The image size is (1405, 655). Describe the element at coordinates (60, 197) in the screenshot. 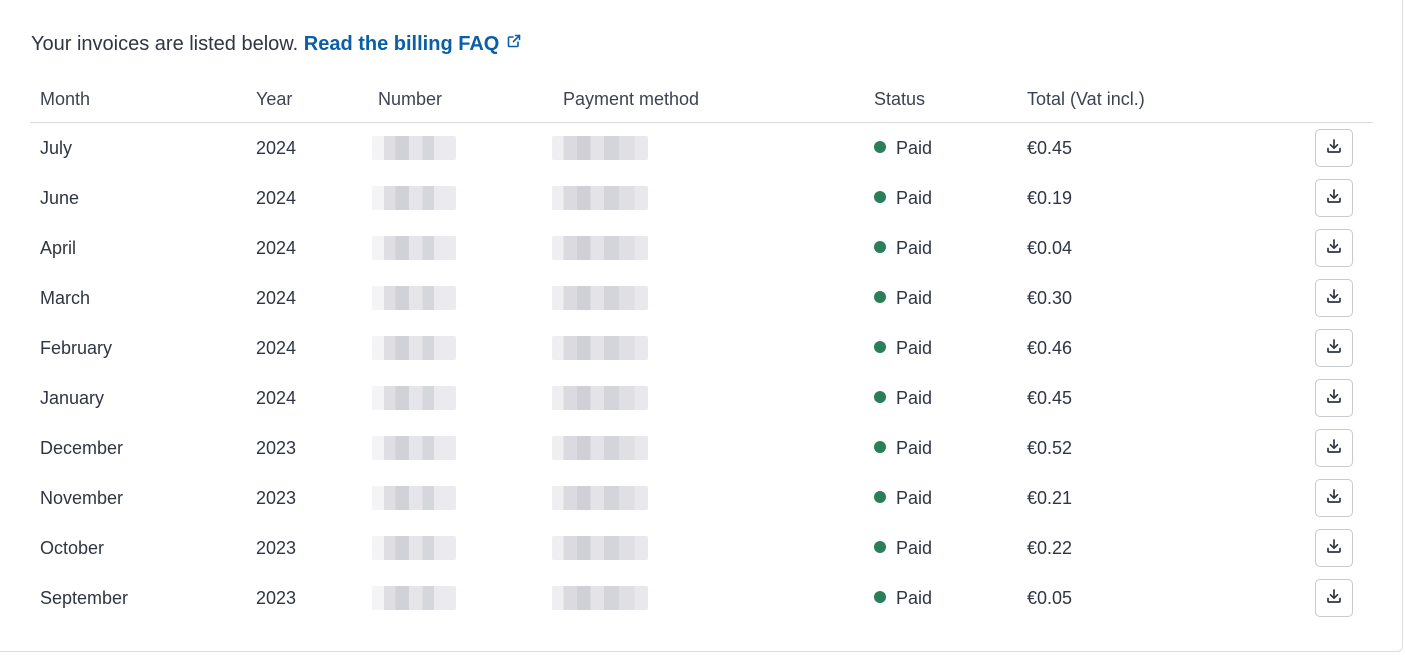

I see `cell-month: June` at that location.